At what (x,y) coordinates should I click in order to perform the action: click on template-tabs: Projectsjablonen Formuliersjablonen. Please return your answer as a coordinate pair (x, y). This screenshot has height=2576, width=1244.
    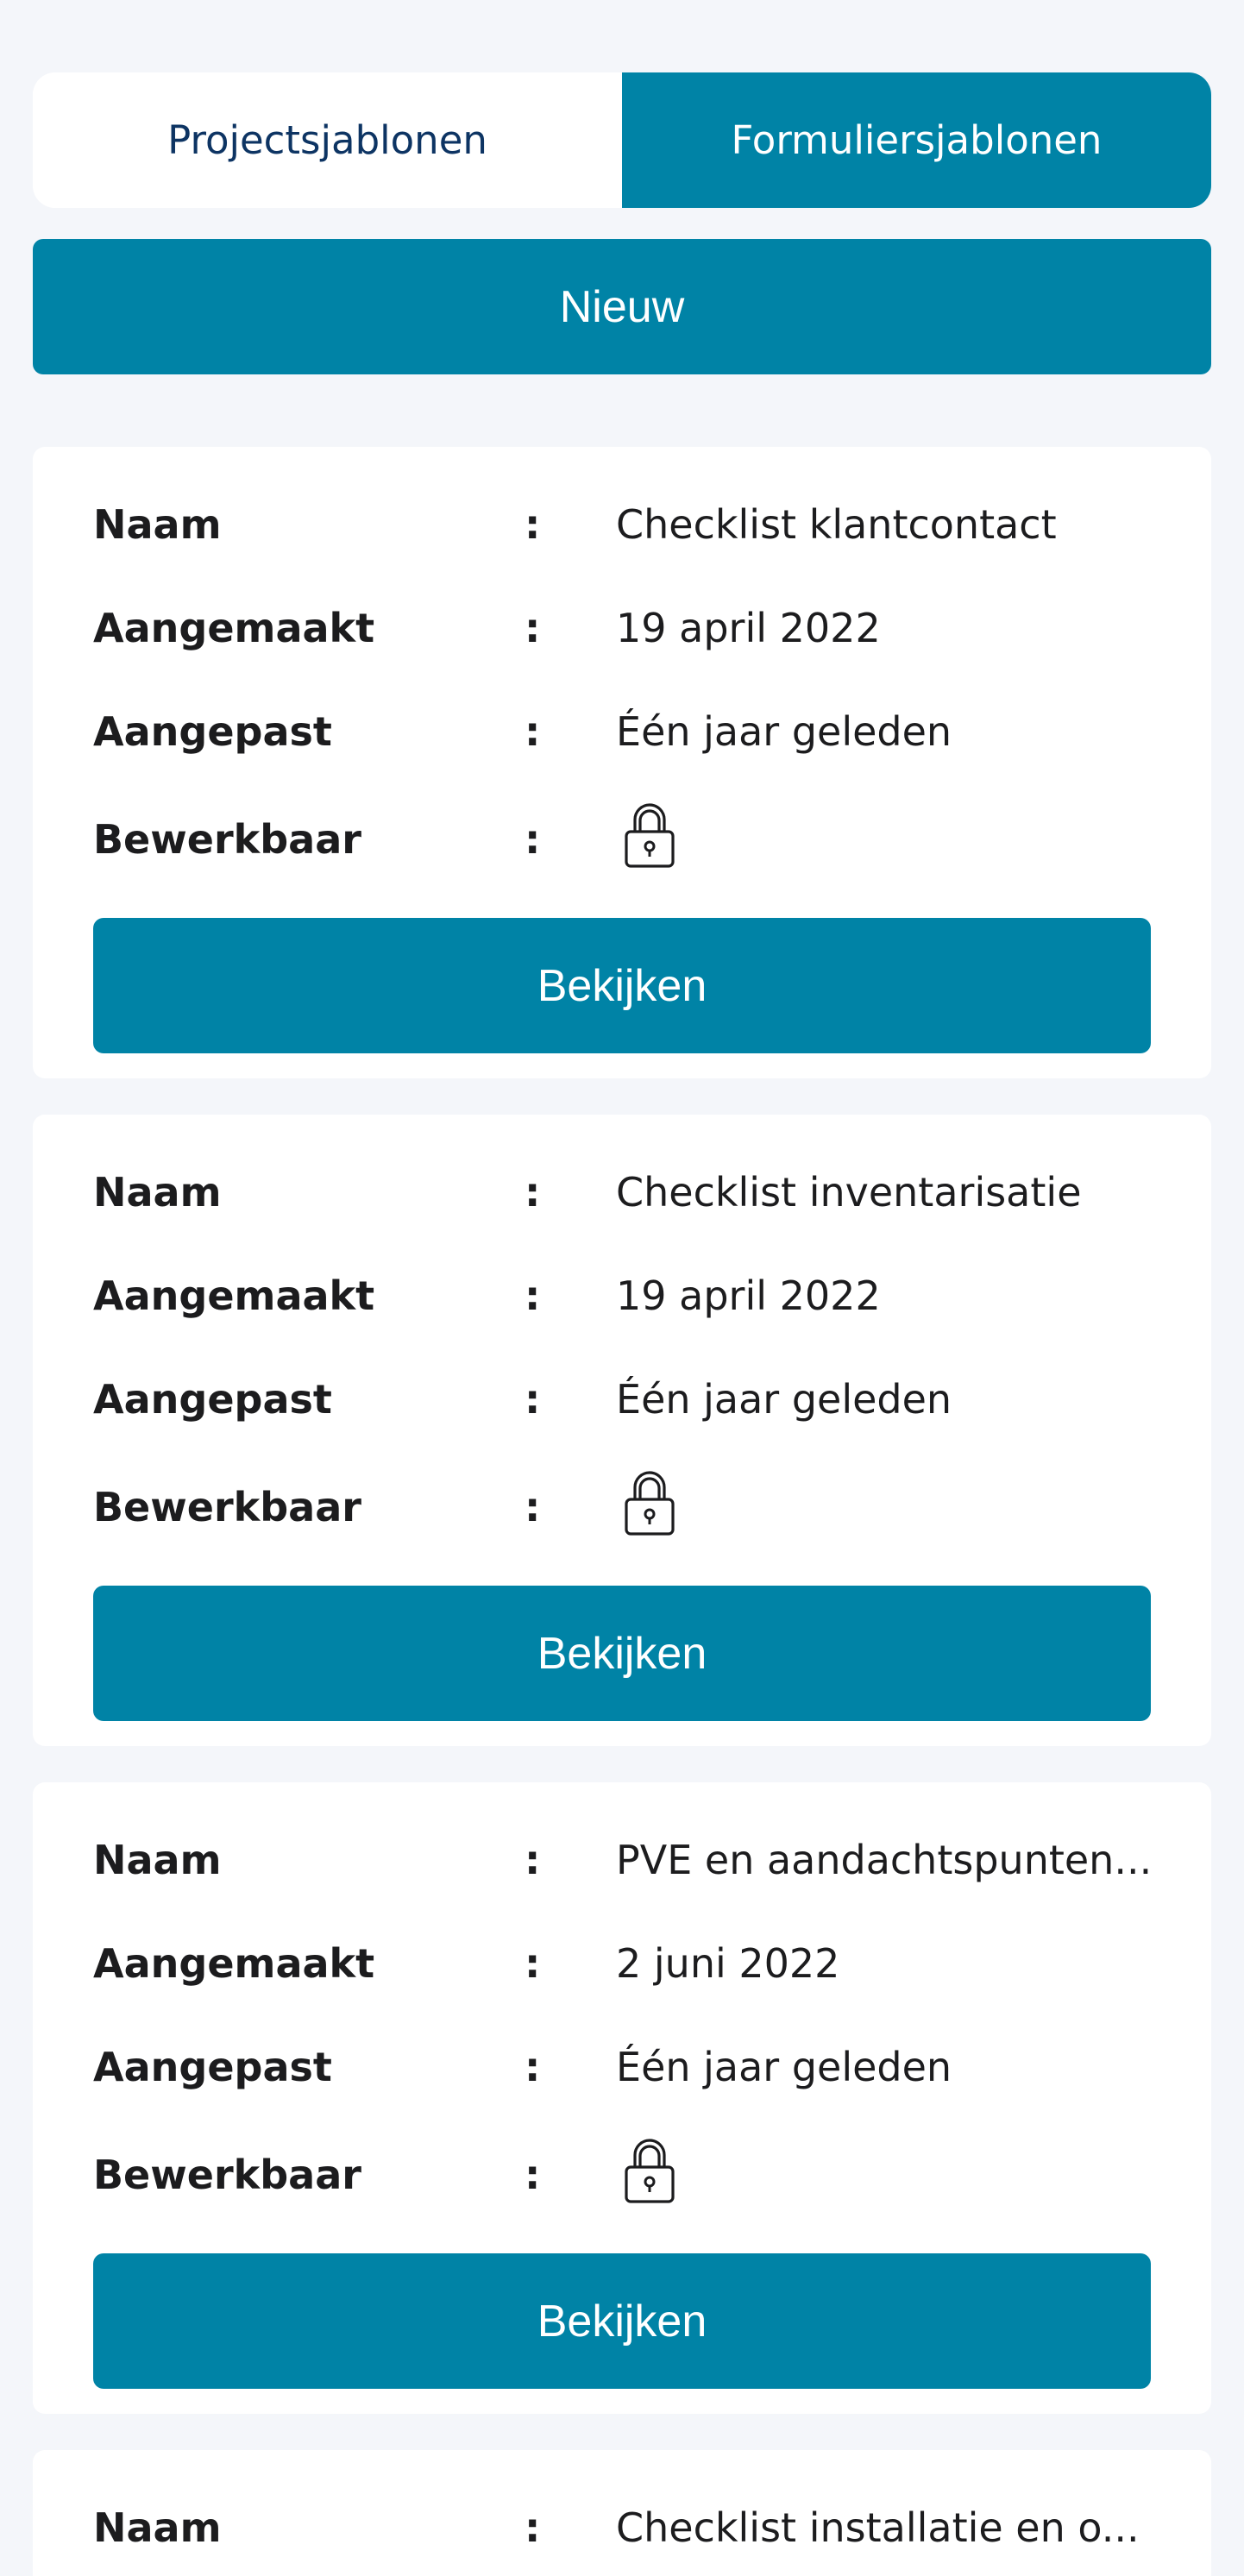
    Looking at the image, I should click on (622, 140).